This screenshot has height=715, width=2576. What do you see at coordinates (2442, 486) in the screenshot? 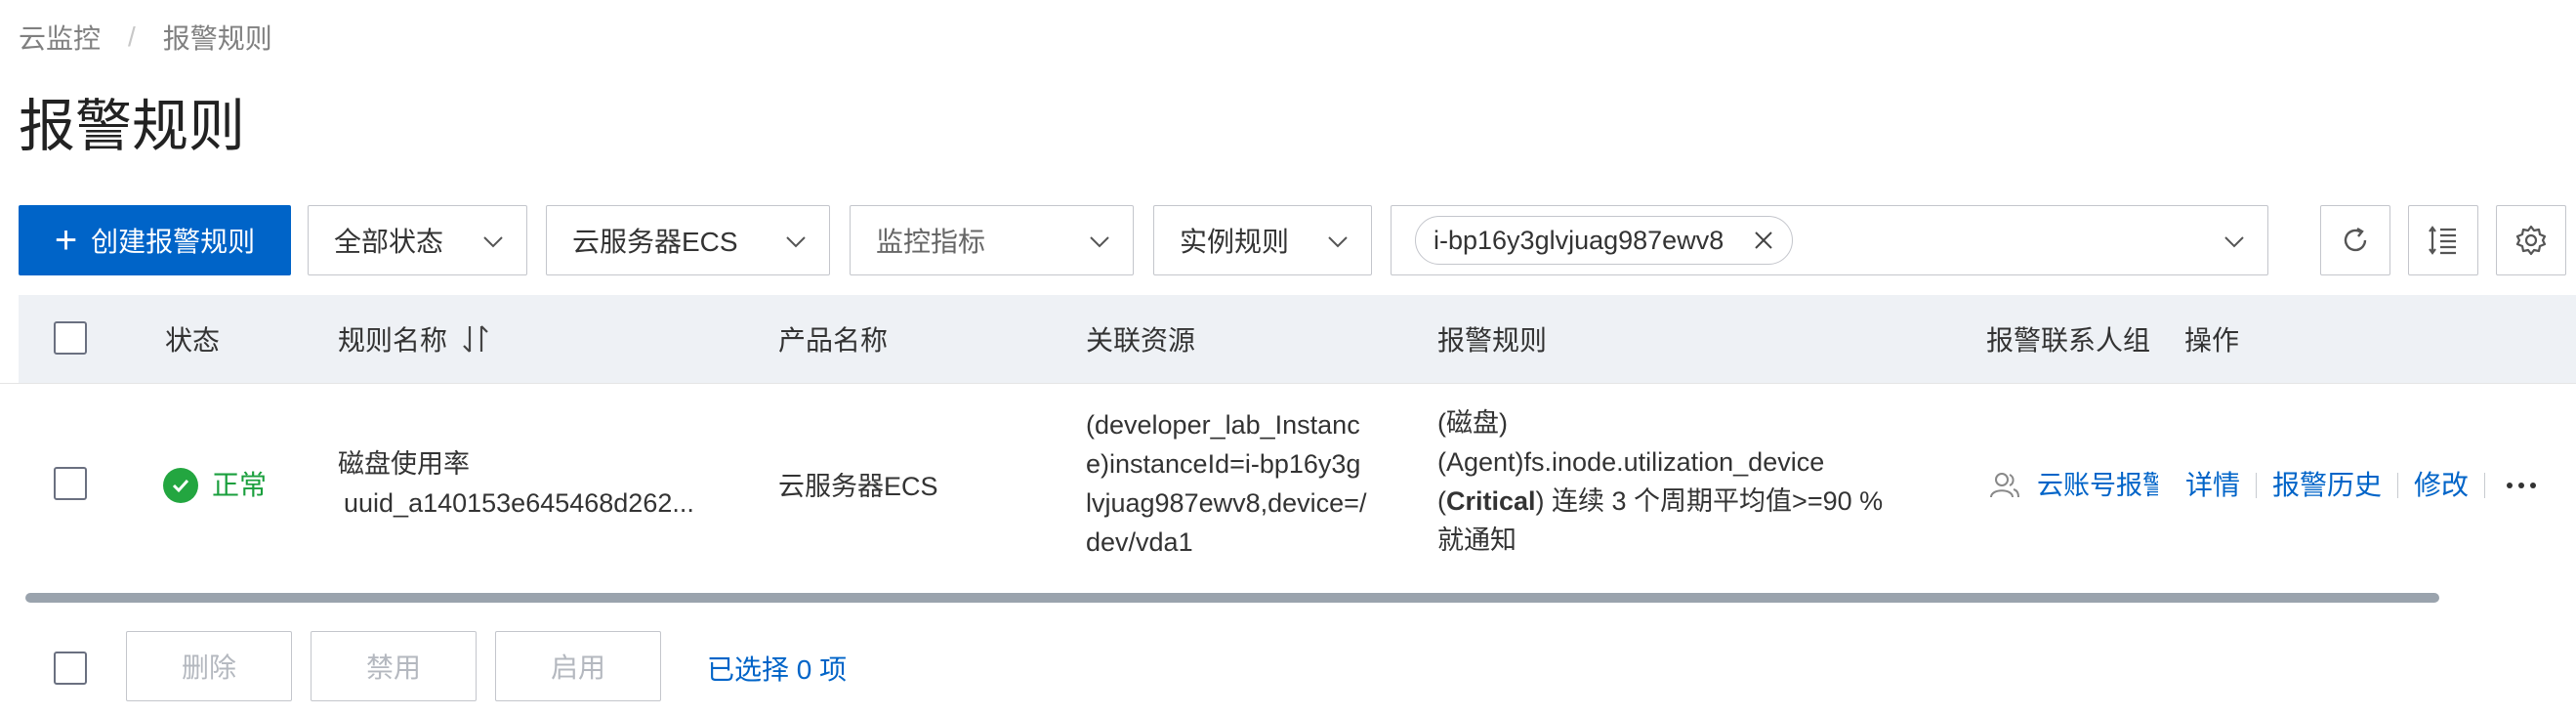
I see `edit-link: 修改` at bounding box center [2442, 486].